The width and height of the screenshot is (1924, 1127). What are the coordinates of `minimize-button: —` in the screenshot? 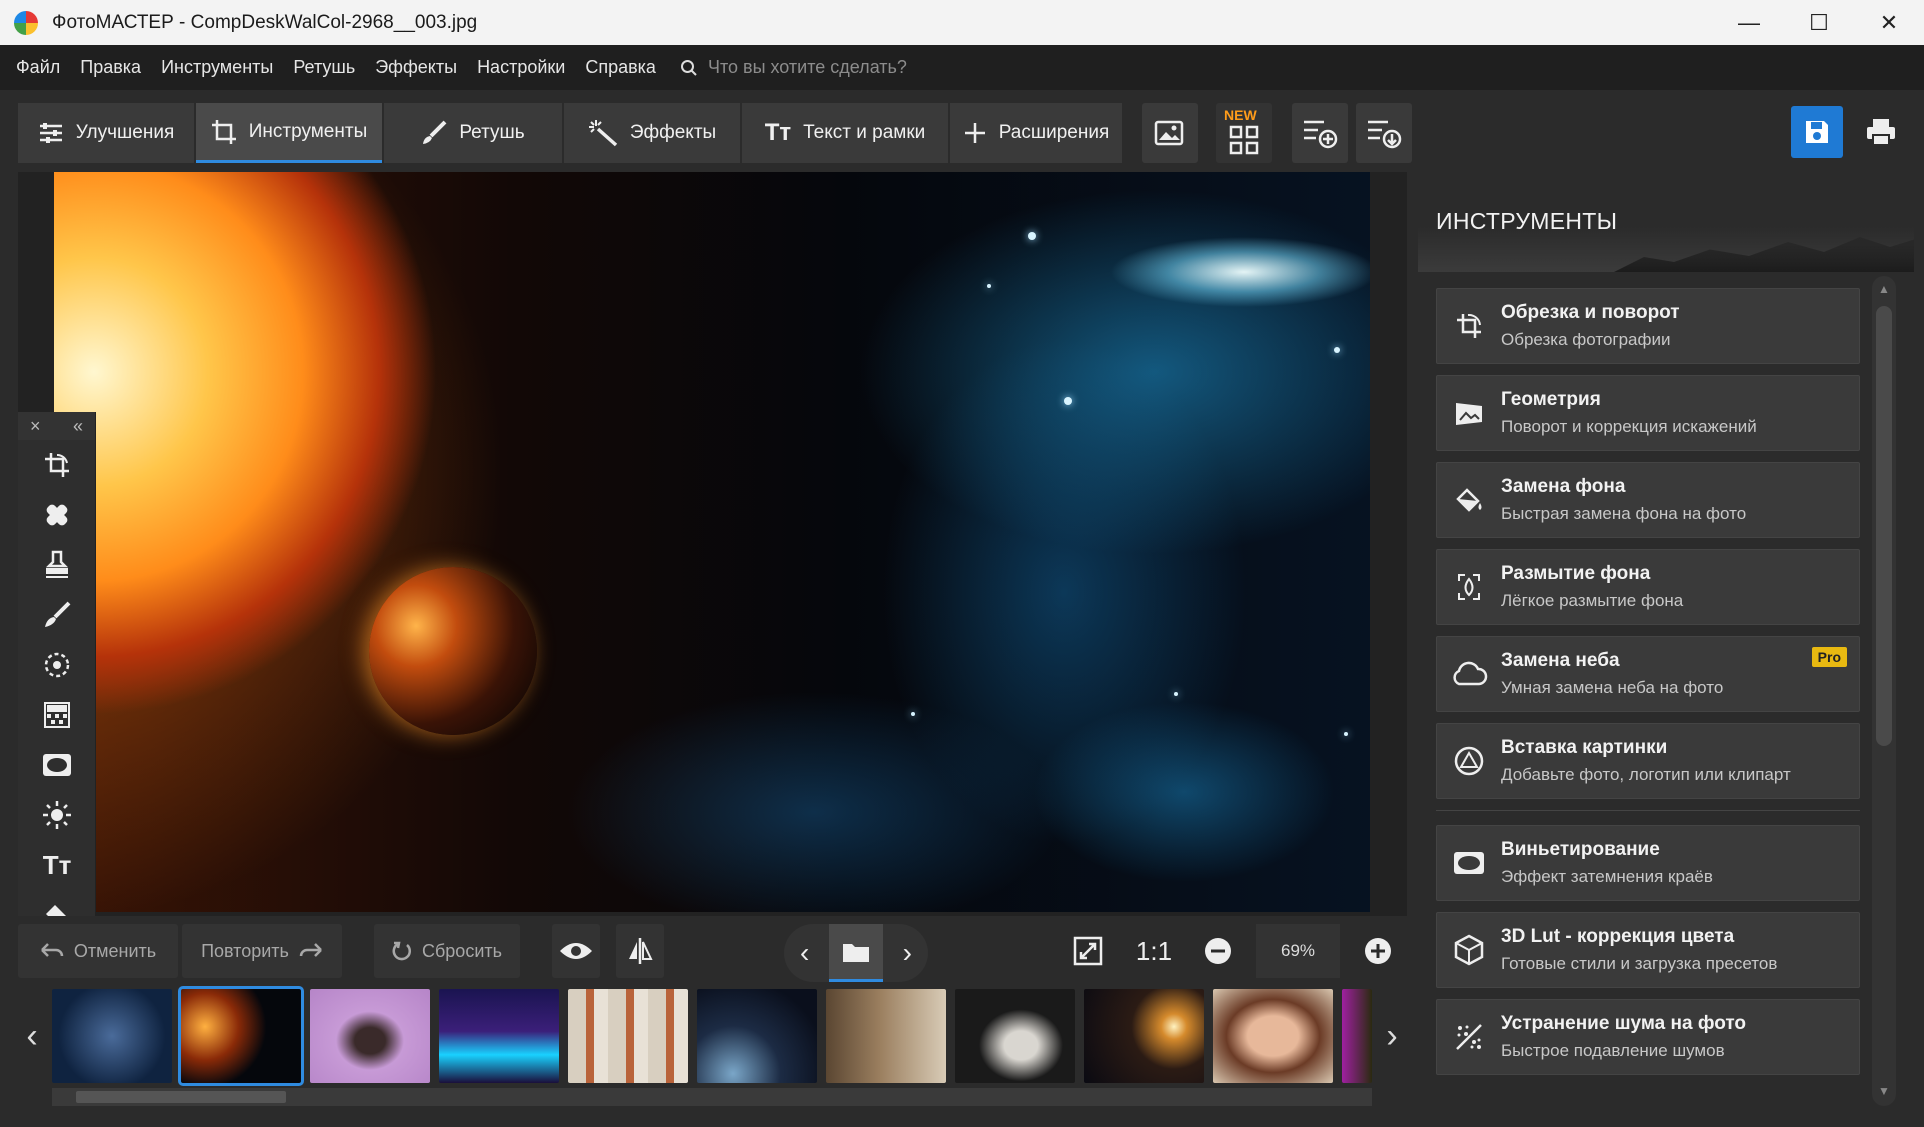 It's located at (1749, 22).